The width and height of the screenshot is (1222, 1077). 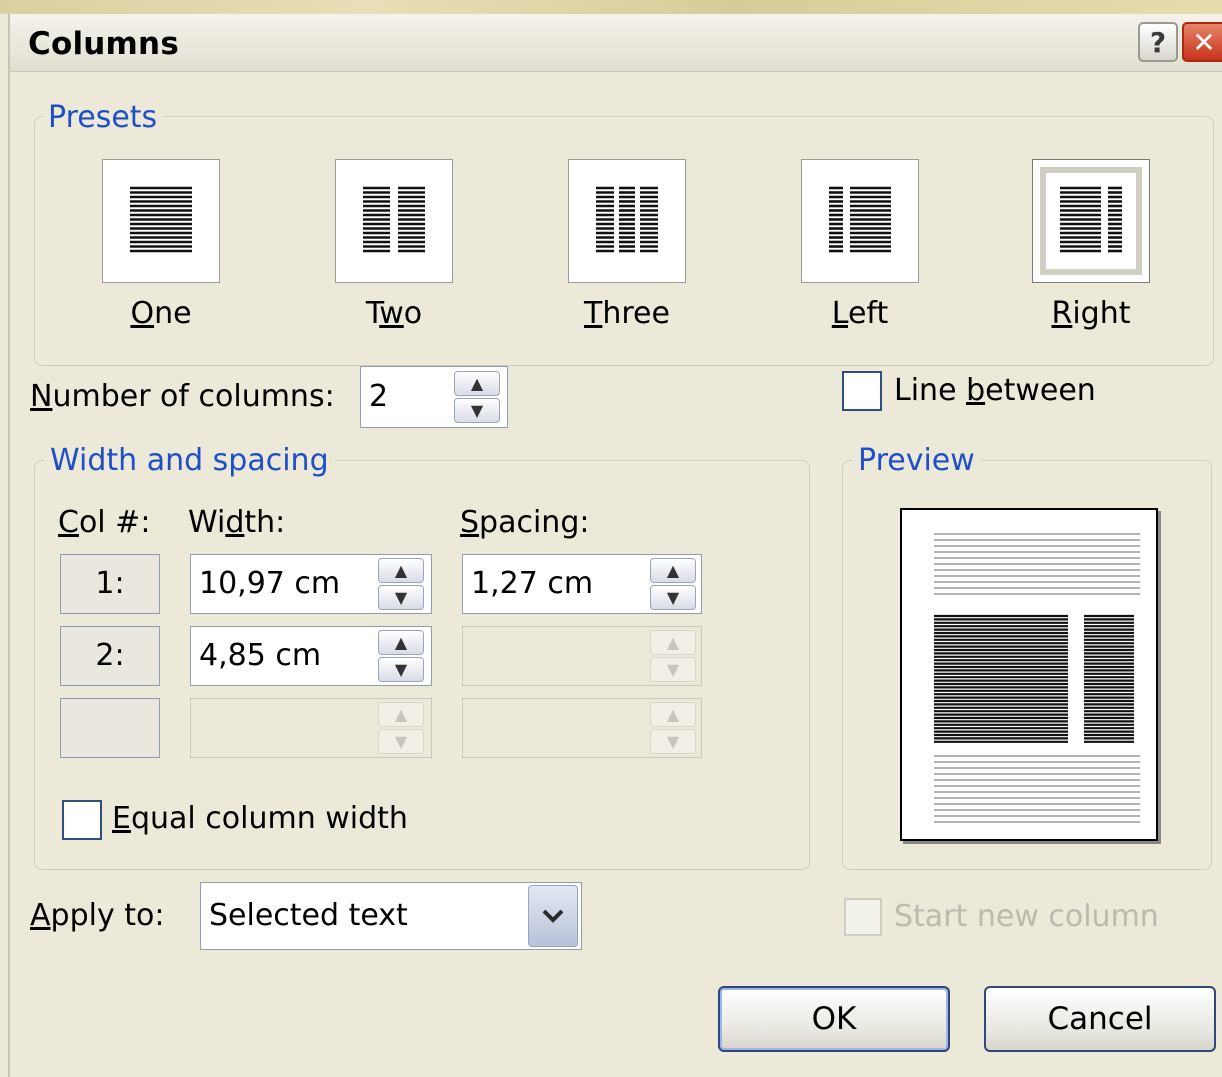 I want to click on help-button: ?, so click(x=1158, y=42).